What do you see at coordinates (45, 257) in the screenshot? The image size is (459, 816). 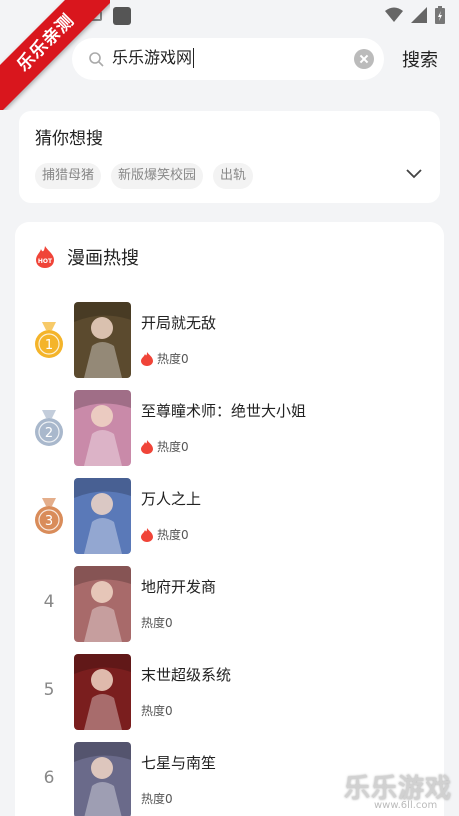 I see `hot-fire-icon: HOT` at bounding box center [45, 257].